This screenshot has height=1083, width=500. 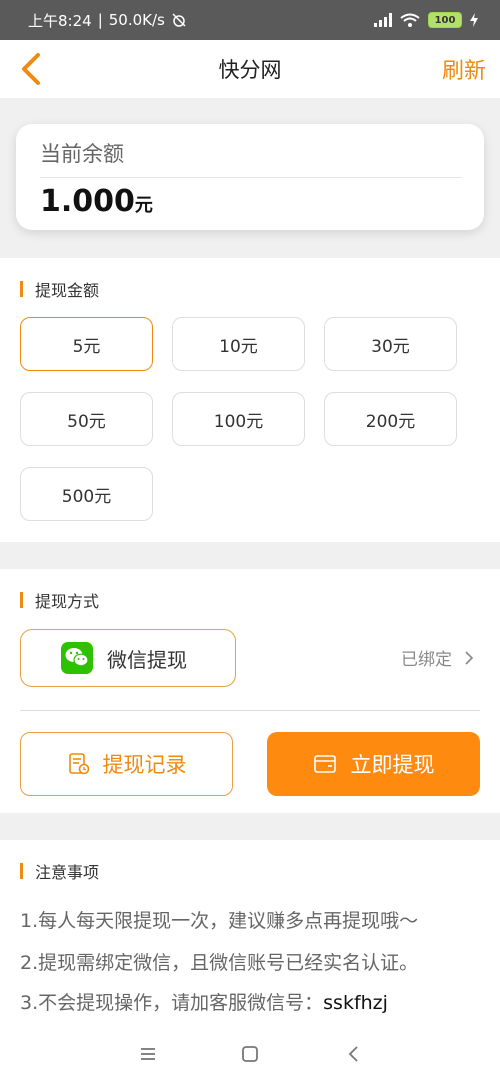 What do you see at coordinates (60, 20) in the screenshot?
I see `status-time: 上午8:24` at bounding box center [60, 20].